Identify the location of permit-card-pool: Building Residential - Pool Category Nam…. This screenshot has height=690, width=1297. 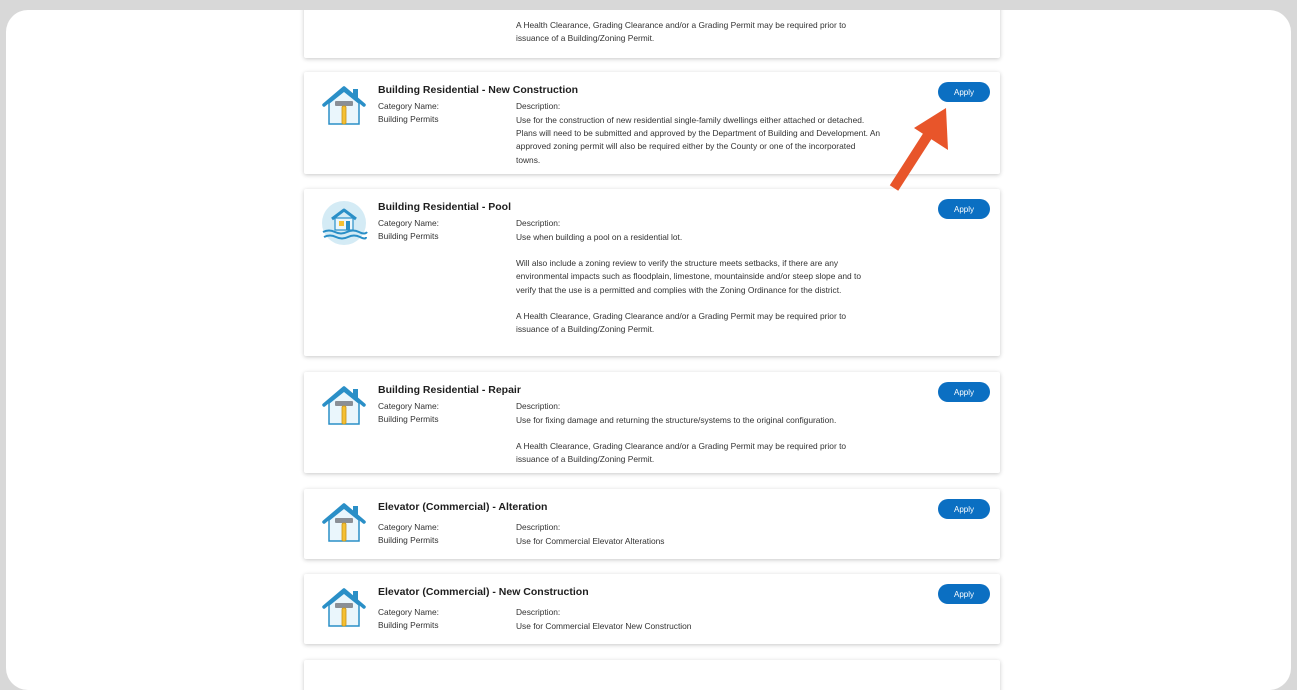
(652, 272).